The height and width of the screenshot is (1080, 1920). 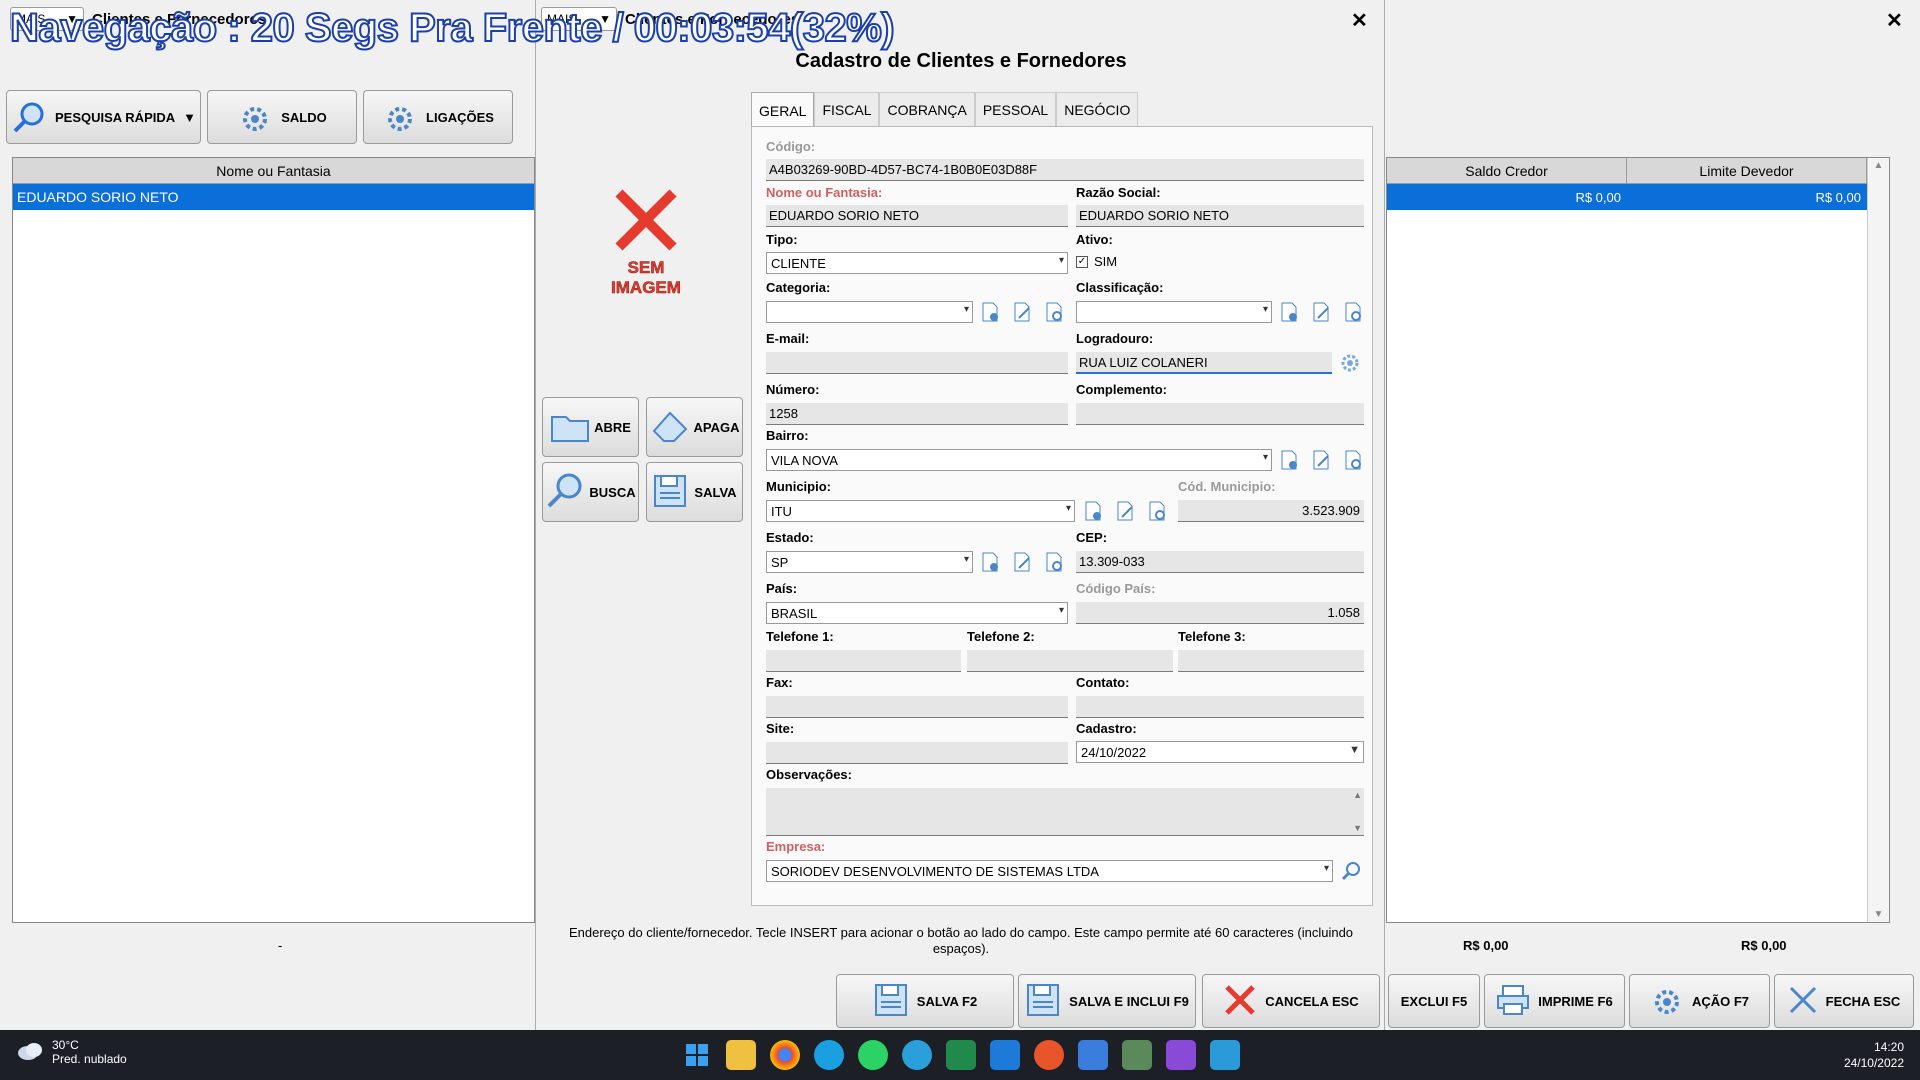 What do you see at coordinates (961, 1055) in the screenshot?
I see `spreadsheet-icon` at bounding box center [961, 1055].